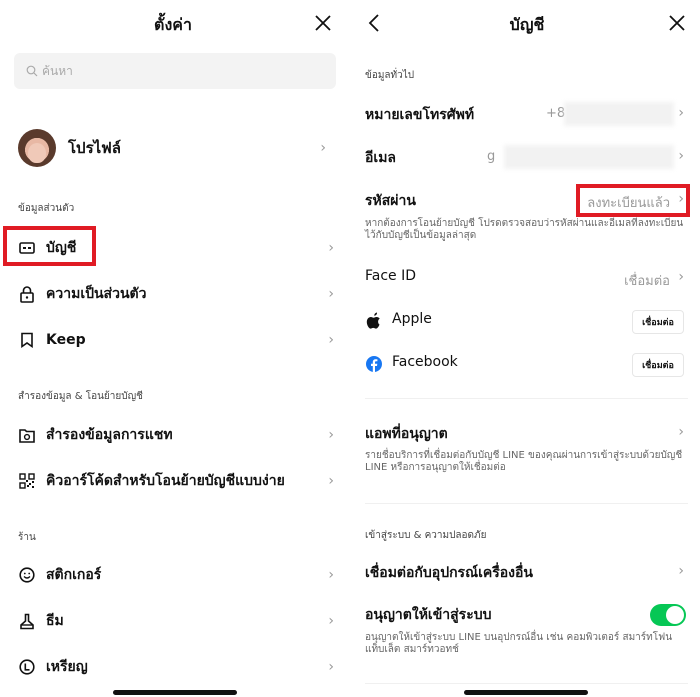 The image size is (700, 697). What do you see at coordinates (37, 148) in the screenshot?
I see `avatar` at bounding box center [37, 148].